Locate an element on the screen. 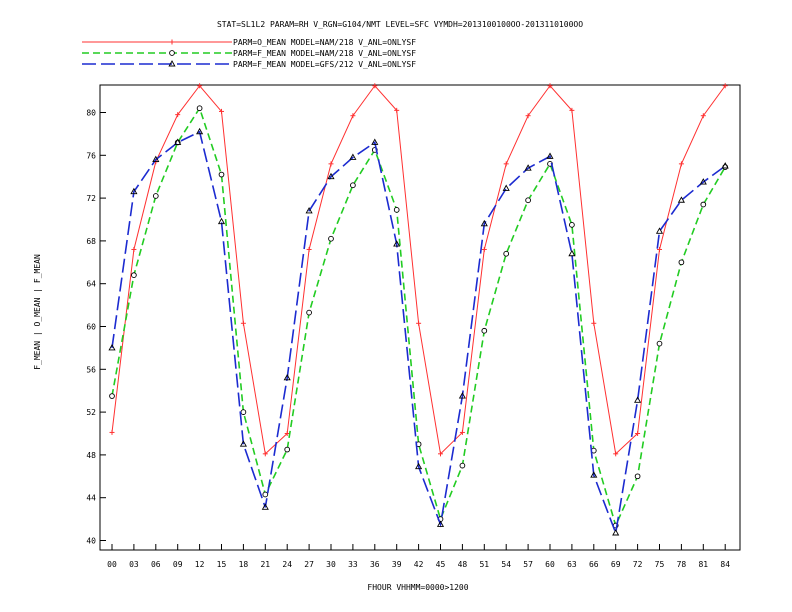 The image size is (792, 612). x-tick-label: 21 is located at coordinates (265, 564).